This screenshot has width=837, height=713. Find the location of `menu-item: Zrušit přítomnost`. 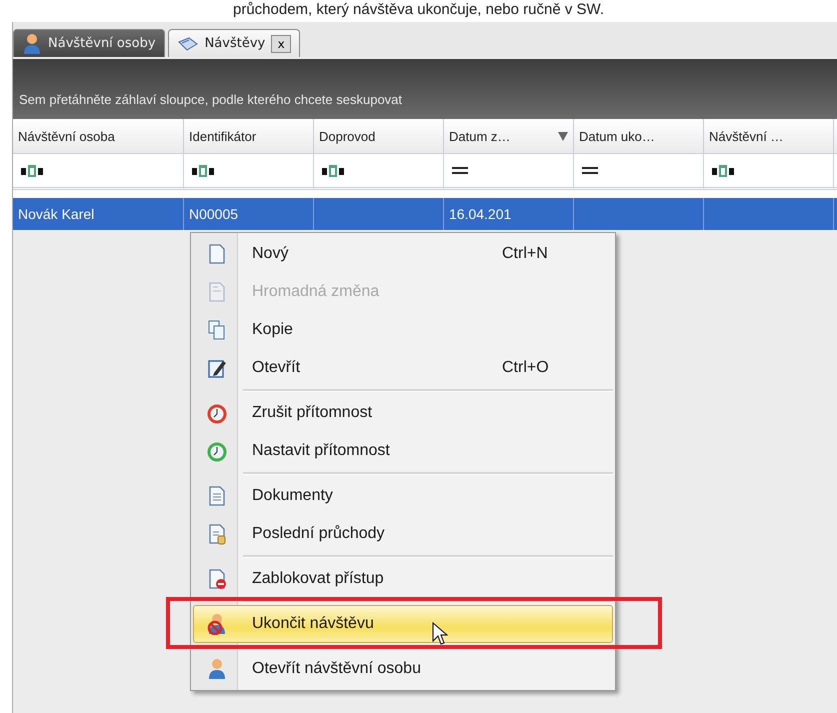

menu-item: Zrušit přítomnost is located at coordinates (403, 413).